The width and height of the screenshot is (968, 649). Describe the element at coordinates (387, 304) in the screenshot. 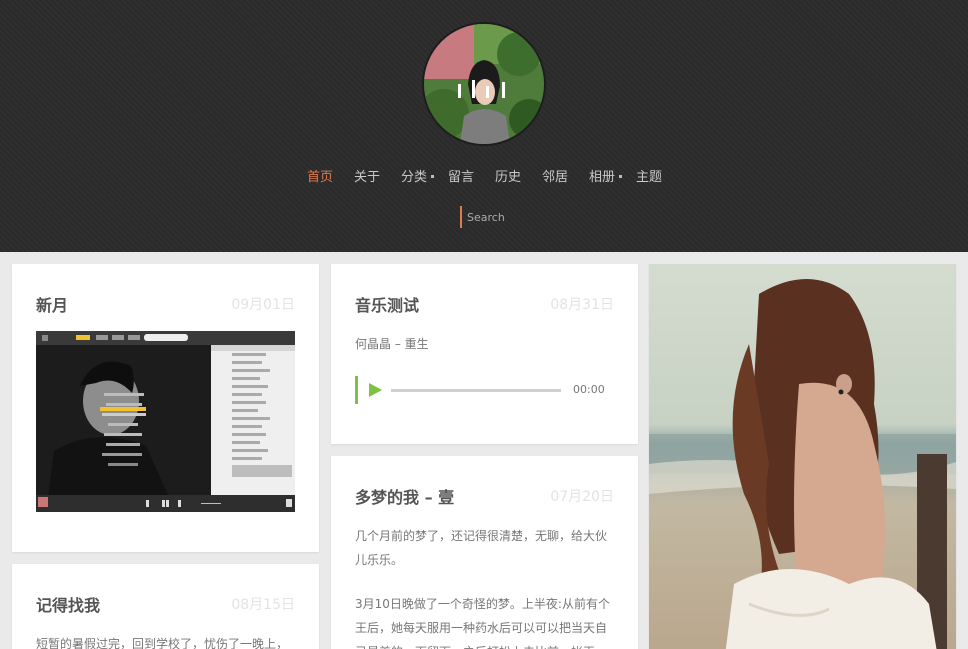

I see `post-title: 音乐测试` at that location.